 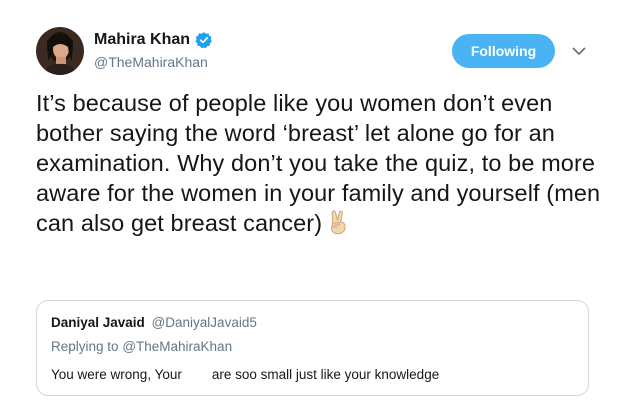 I want to click on quoted-tweet-header: Daniyal Javaid @DaniyalJavaid5, so click(x=154, y=322).